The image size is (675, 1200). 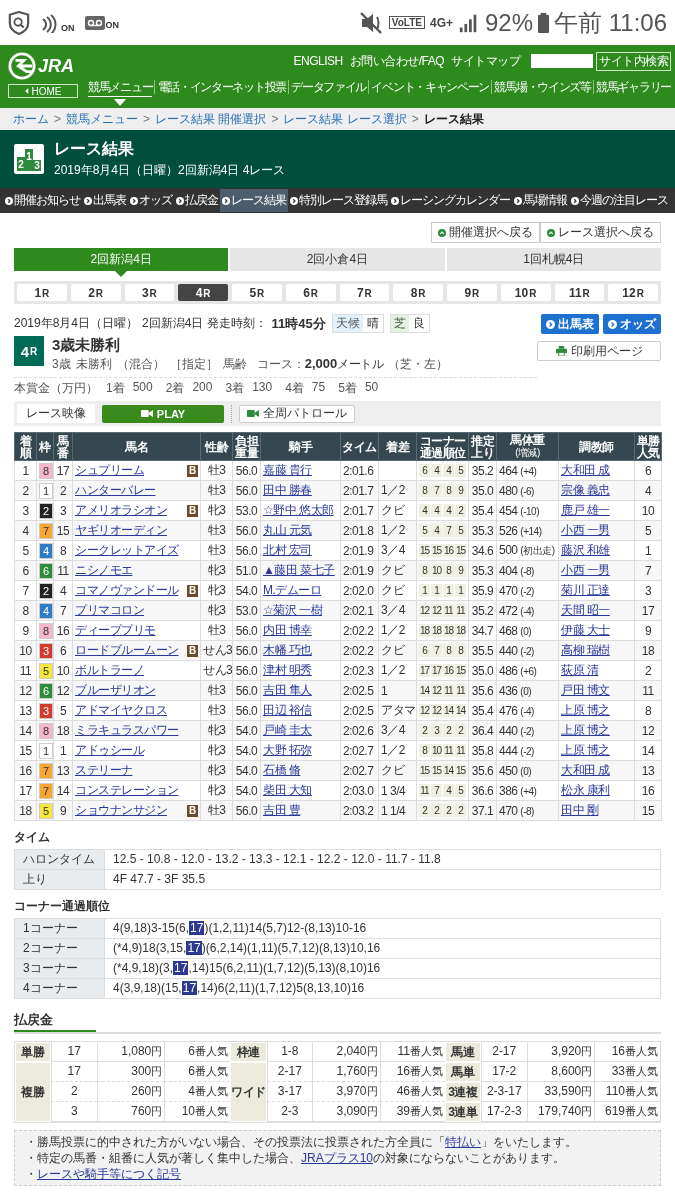 I want to click on arrow-circle-icon, so click(x=518, y=200).